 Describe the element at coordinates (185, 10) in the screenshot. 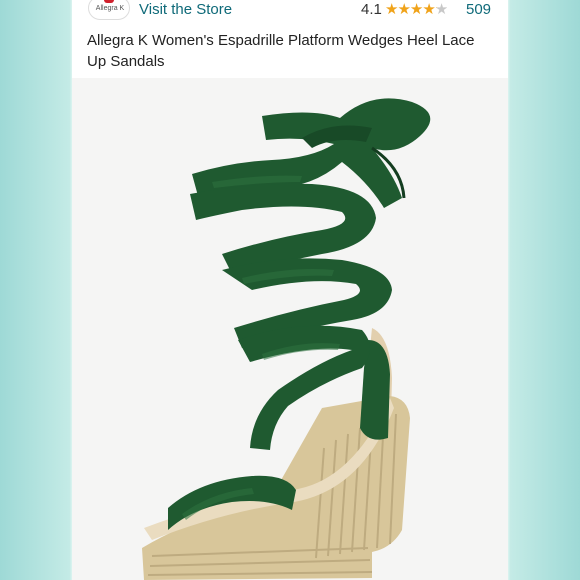

I see `visit-store-link: Visit the Store` at that location.